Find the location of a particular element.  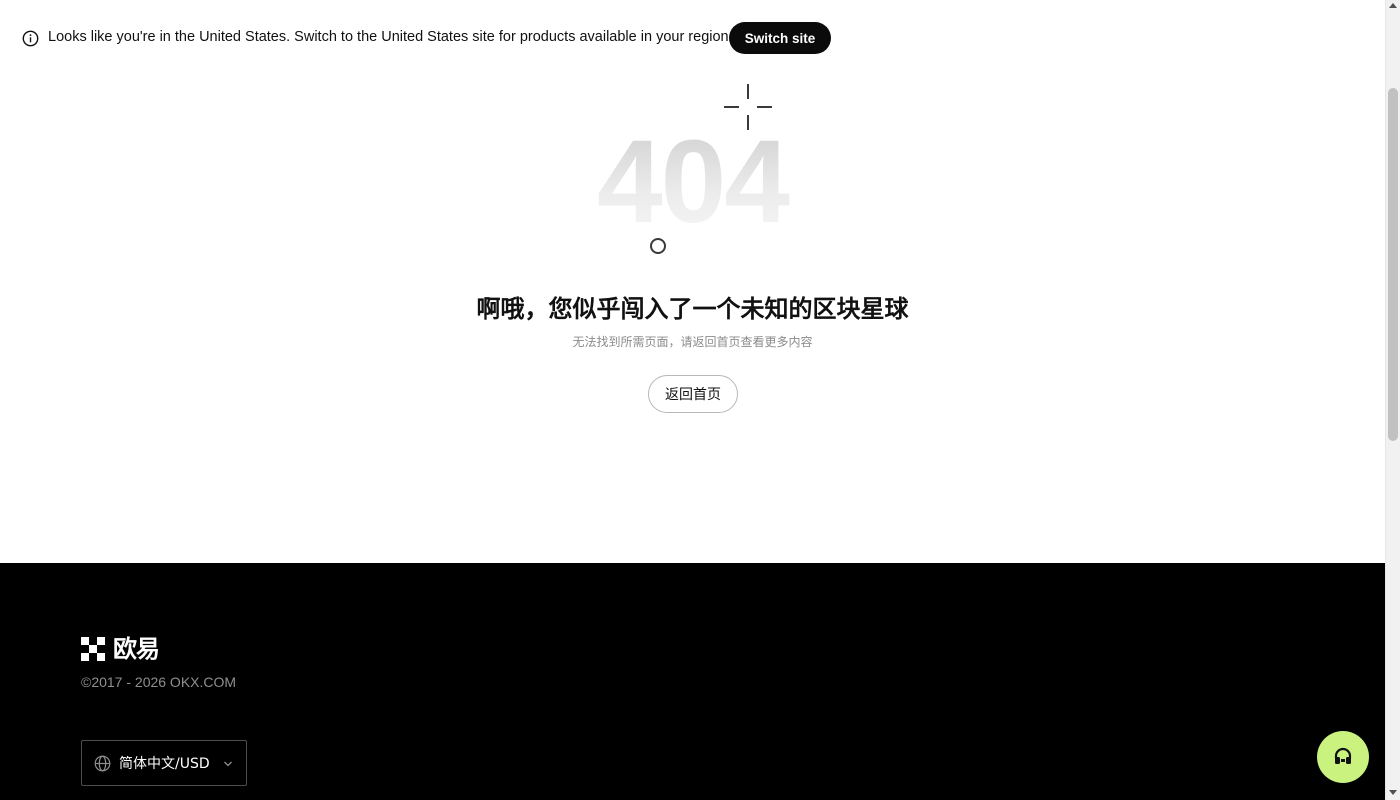

language-currency-selector: 简体中文/USD is located at coordinates (164, 763).